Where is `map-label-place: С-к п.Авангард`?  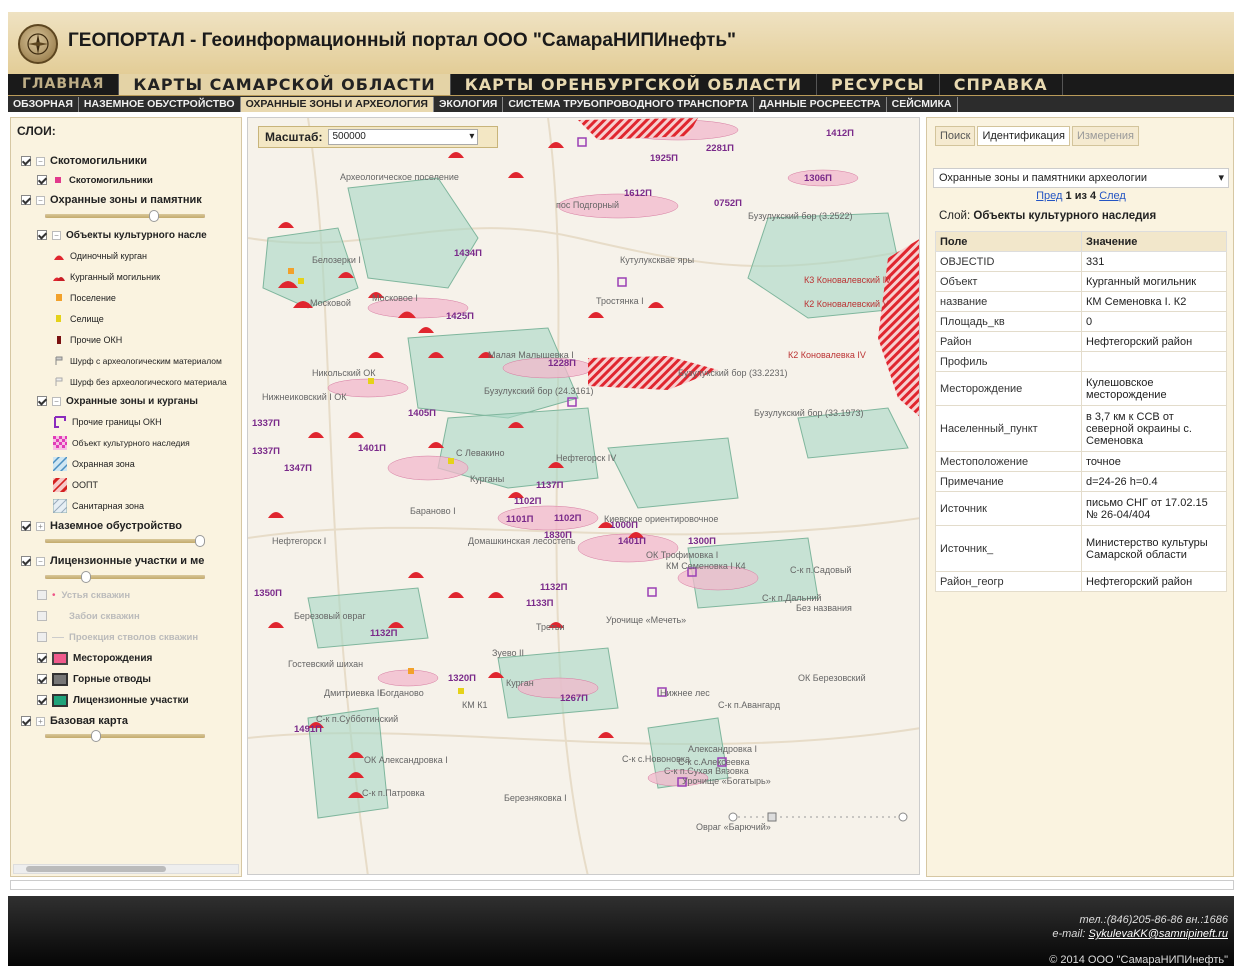 map-label-place: С-к п.Авангард is located at coordinates (749, 705).